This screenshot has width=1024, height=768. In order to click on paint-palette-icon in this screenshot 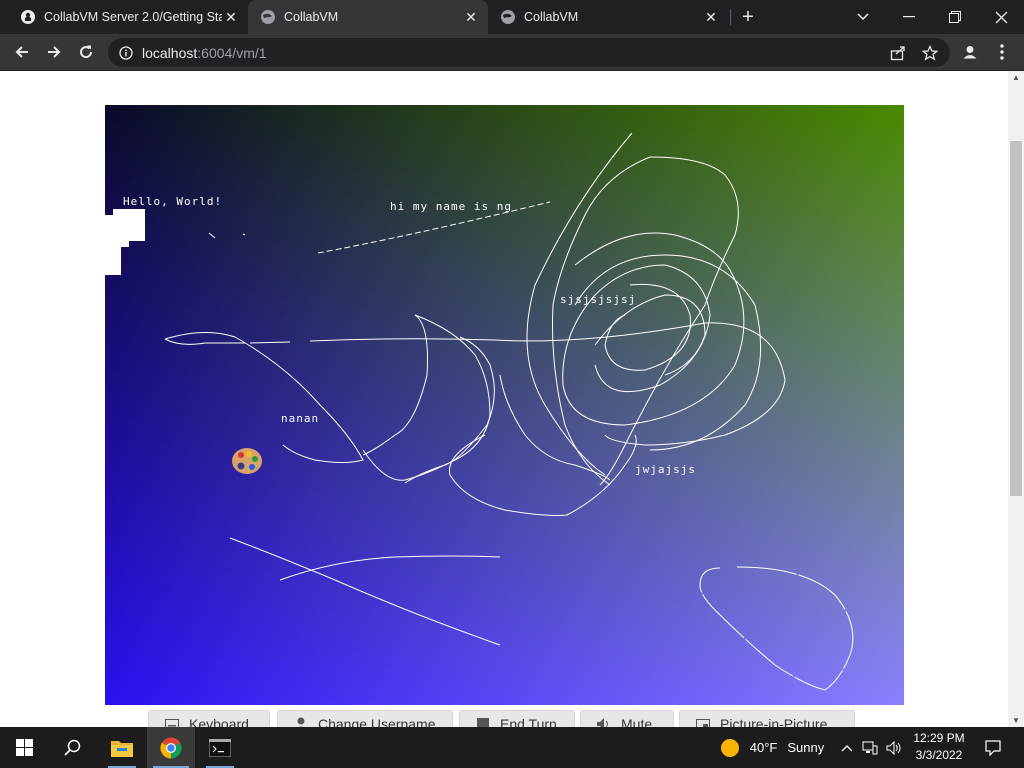, I will do `click(247, 461)`.